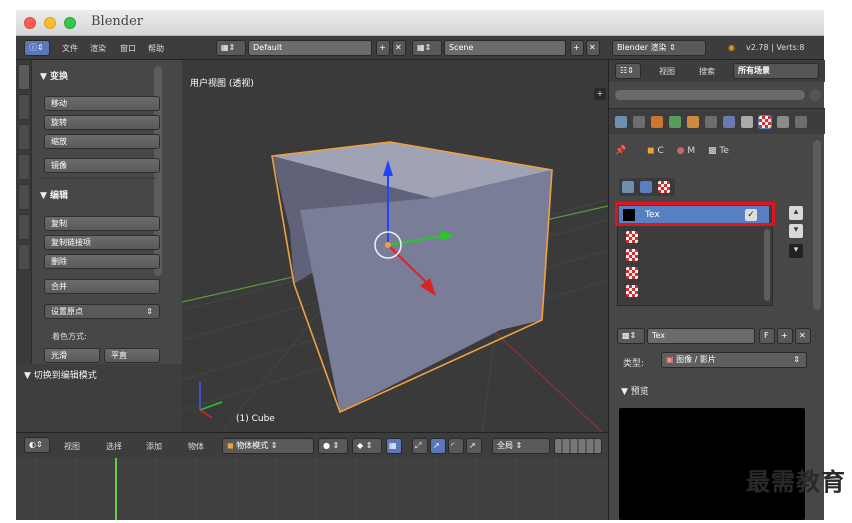 The image size is (852, 523). I want to click on panel-header-transform: ▼ 变换, so click(54, 75).